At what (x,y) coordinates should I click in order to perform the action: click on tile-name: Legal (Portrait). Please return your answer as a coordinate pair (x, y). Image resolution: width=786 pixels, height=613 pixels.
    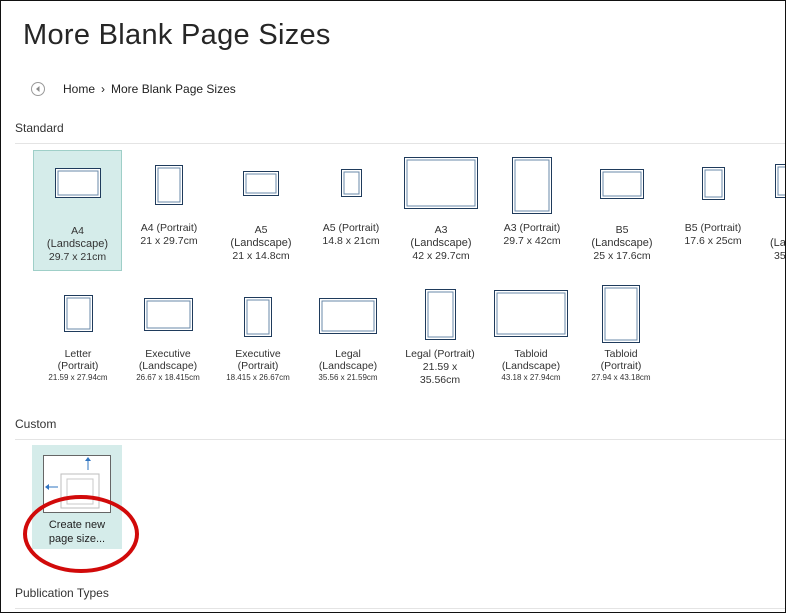
    Looking at the image, I should click on (440, 354).